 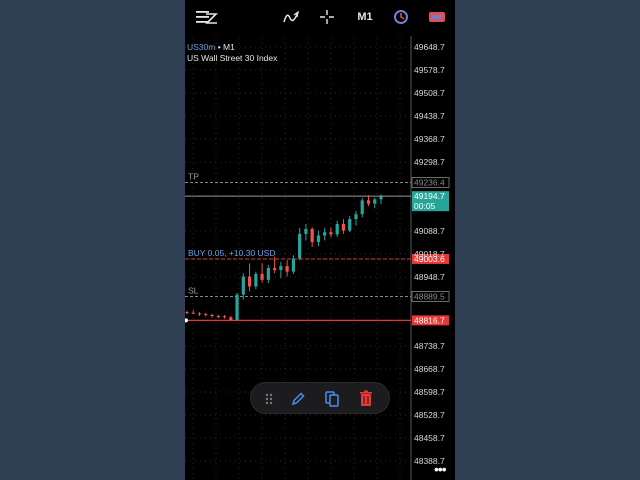 I want to click on buy-label: BUY 0.05, +10.30 USD, so click(x=232, y=253).